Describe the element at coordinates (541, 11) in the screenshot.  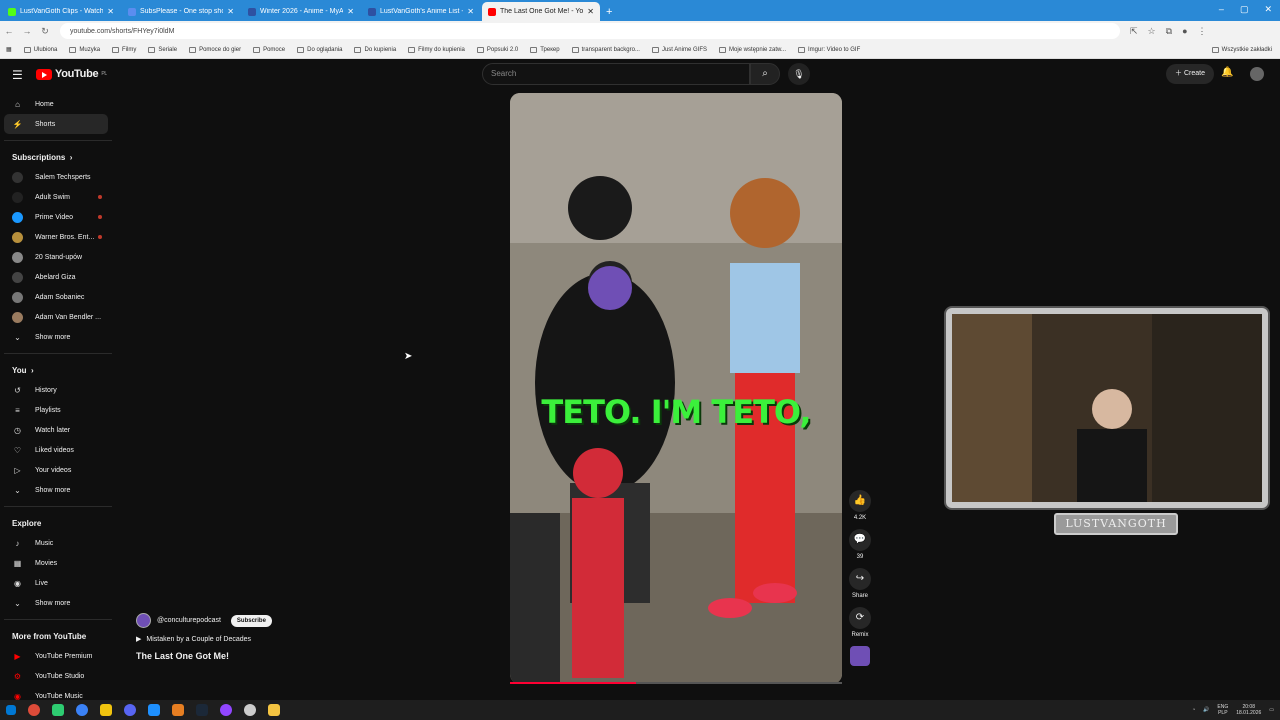
I see `browser-tab: The Last One Got Me! - You ✕` at that location.